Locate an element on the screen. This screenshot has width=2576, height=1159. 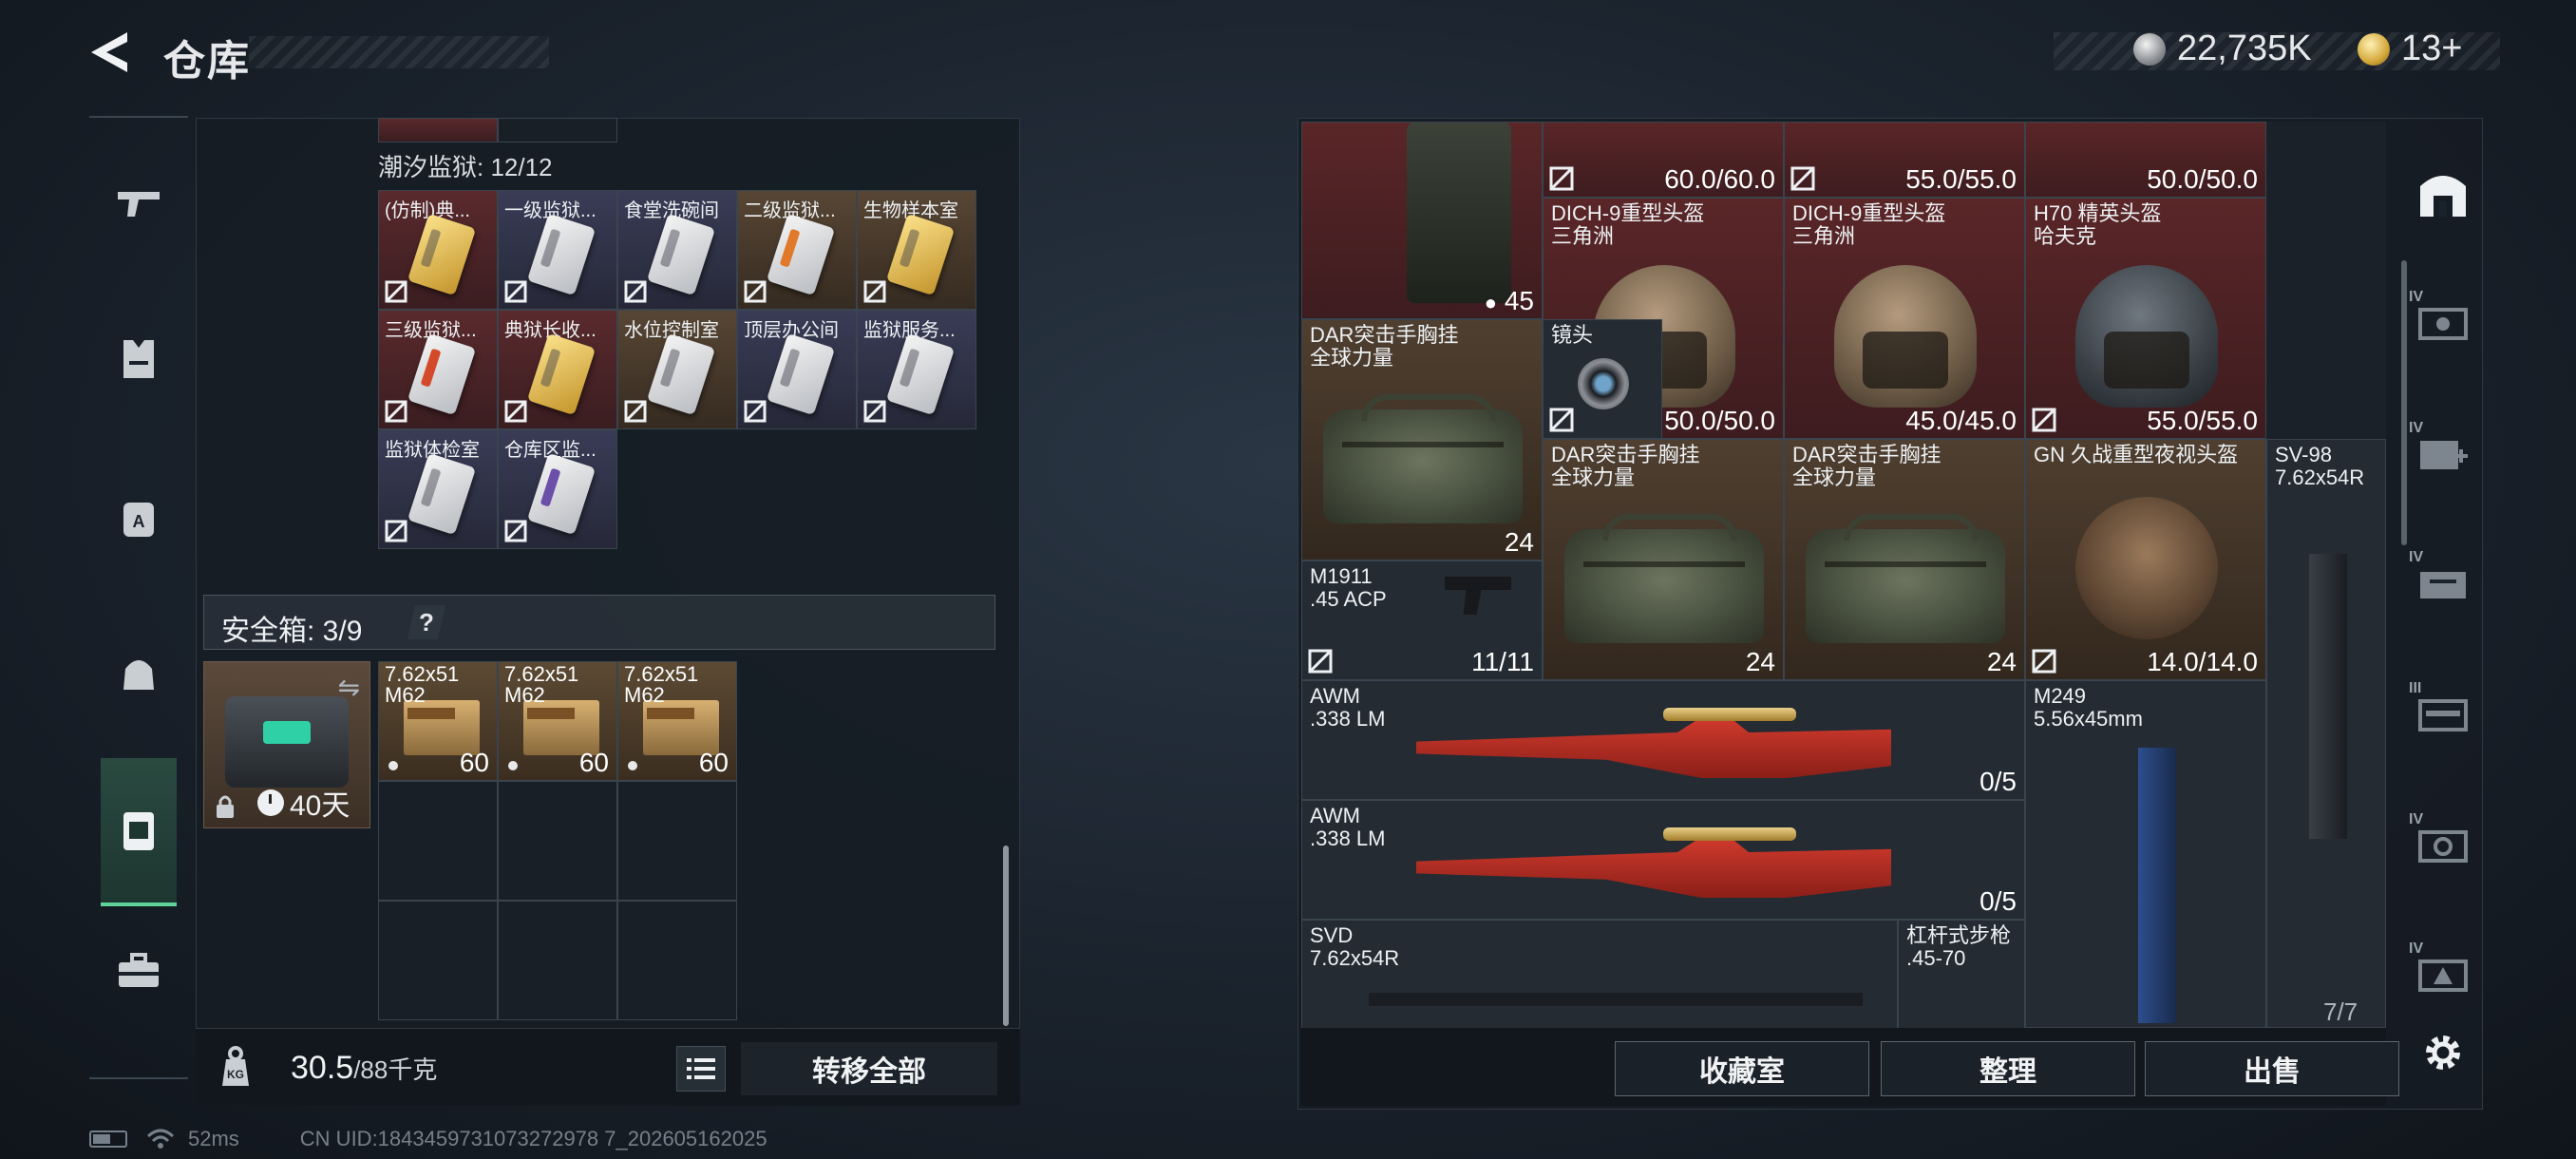
settings-button is located at coordinates (2443, 1052).